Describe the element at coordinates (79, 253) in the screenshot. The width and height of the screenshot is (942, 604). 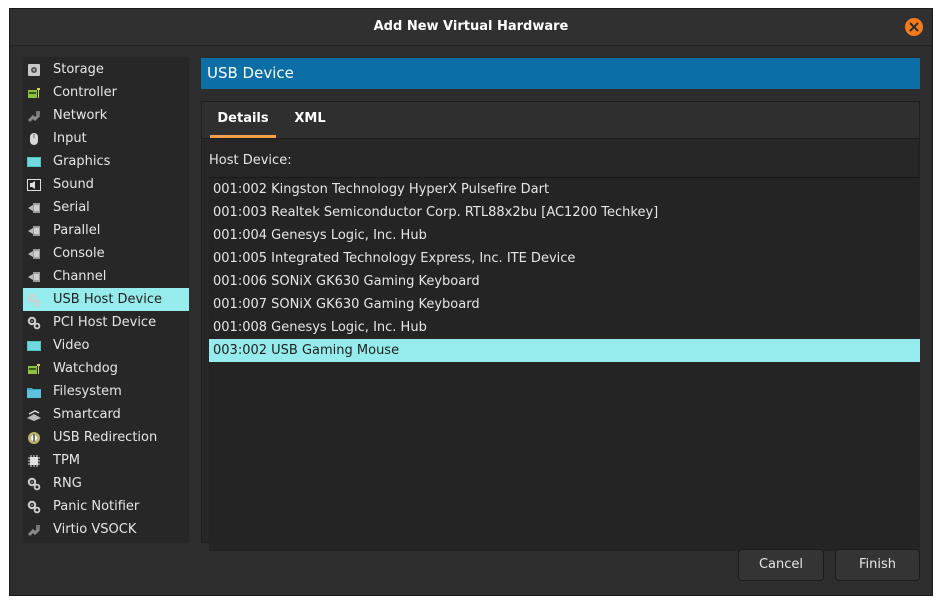
I see `sidebar-item-label: Console` at that location.